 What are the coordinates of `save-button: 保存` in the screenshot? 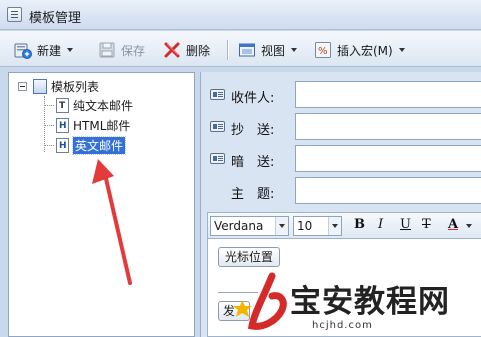 It's located at (121, 50).